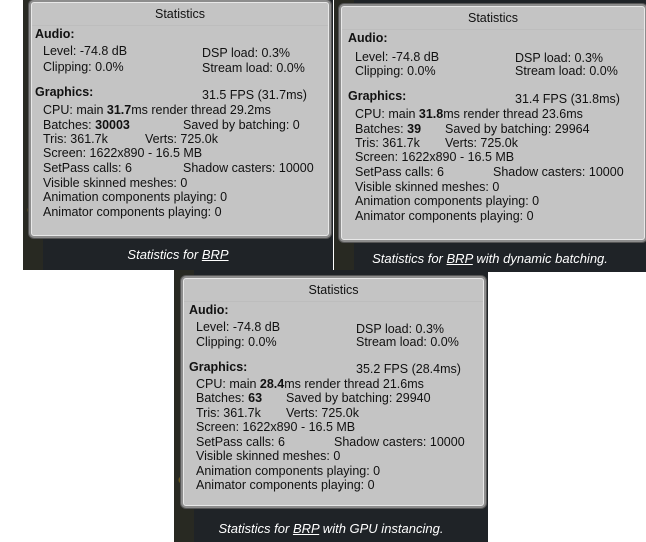  I want to click on fps-readout: 31.5 FPS (31.7ms), so click(254, 95).